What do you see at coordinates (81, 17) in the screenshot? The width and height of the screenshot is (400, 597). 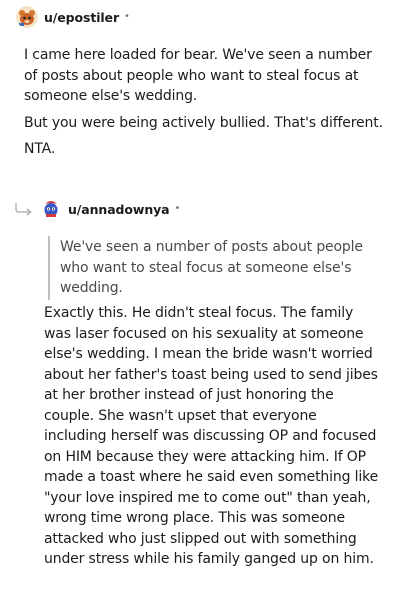 I see `username: u/epostiler` at bounding box center [81, 17].